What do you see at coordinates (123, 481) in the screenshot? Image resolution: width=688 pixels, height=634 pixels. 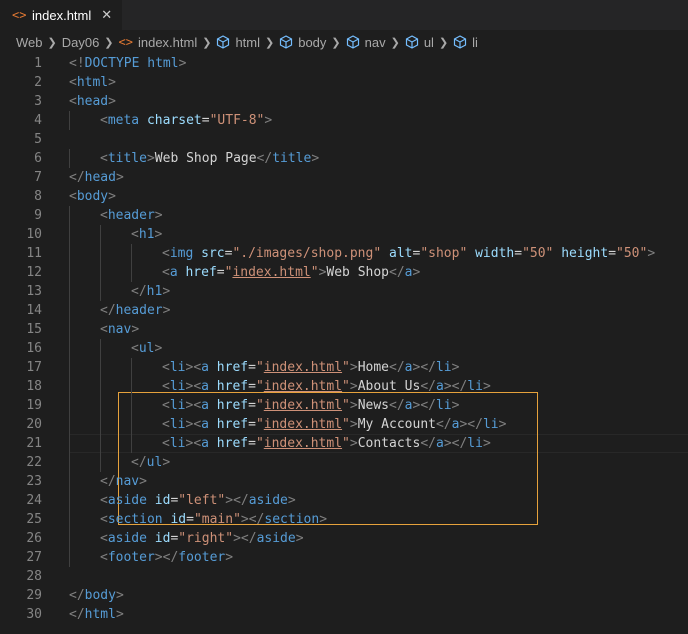 I see `code-text: </nav>` at bounding box center [123, 481].